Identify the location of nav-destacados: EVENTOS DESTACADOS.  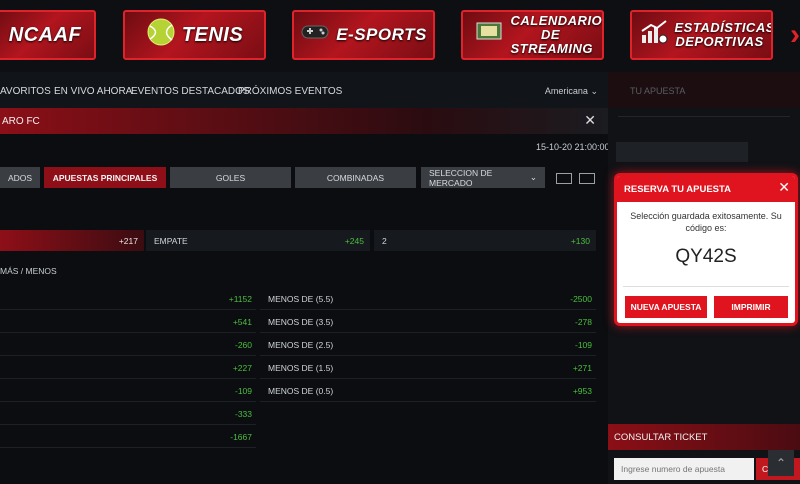
(190, 91).